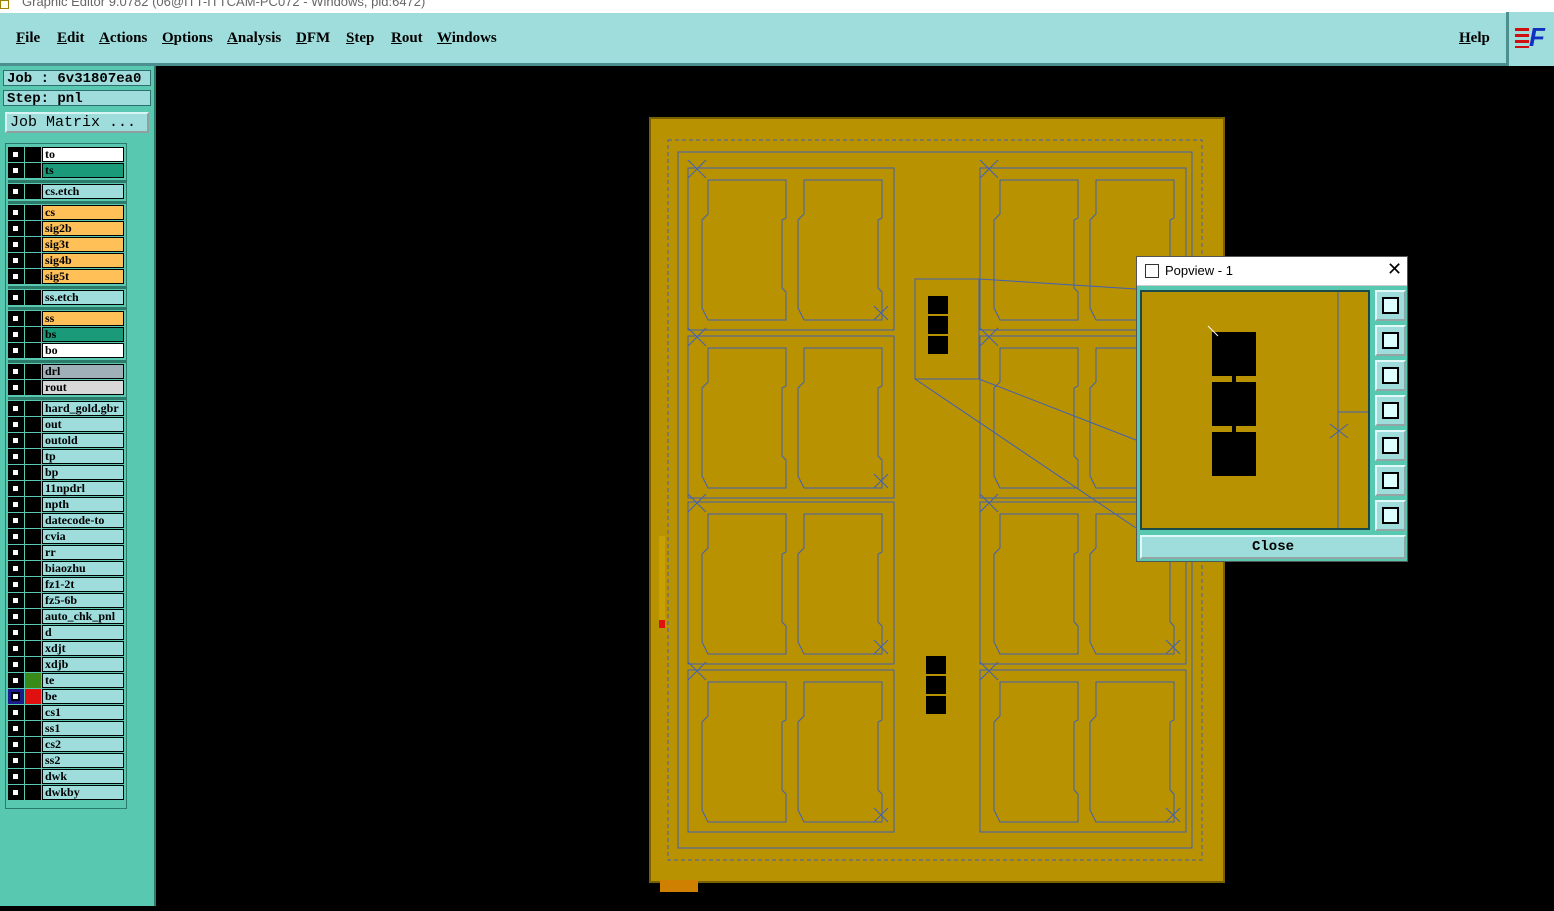 The height and width of the screenshot is (911, 1554). What do you see at coordinates (67, 504) in the screenshot?
I see `layer-row: npth` at bounding box center [67, 504].